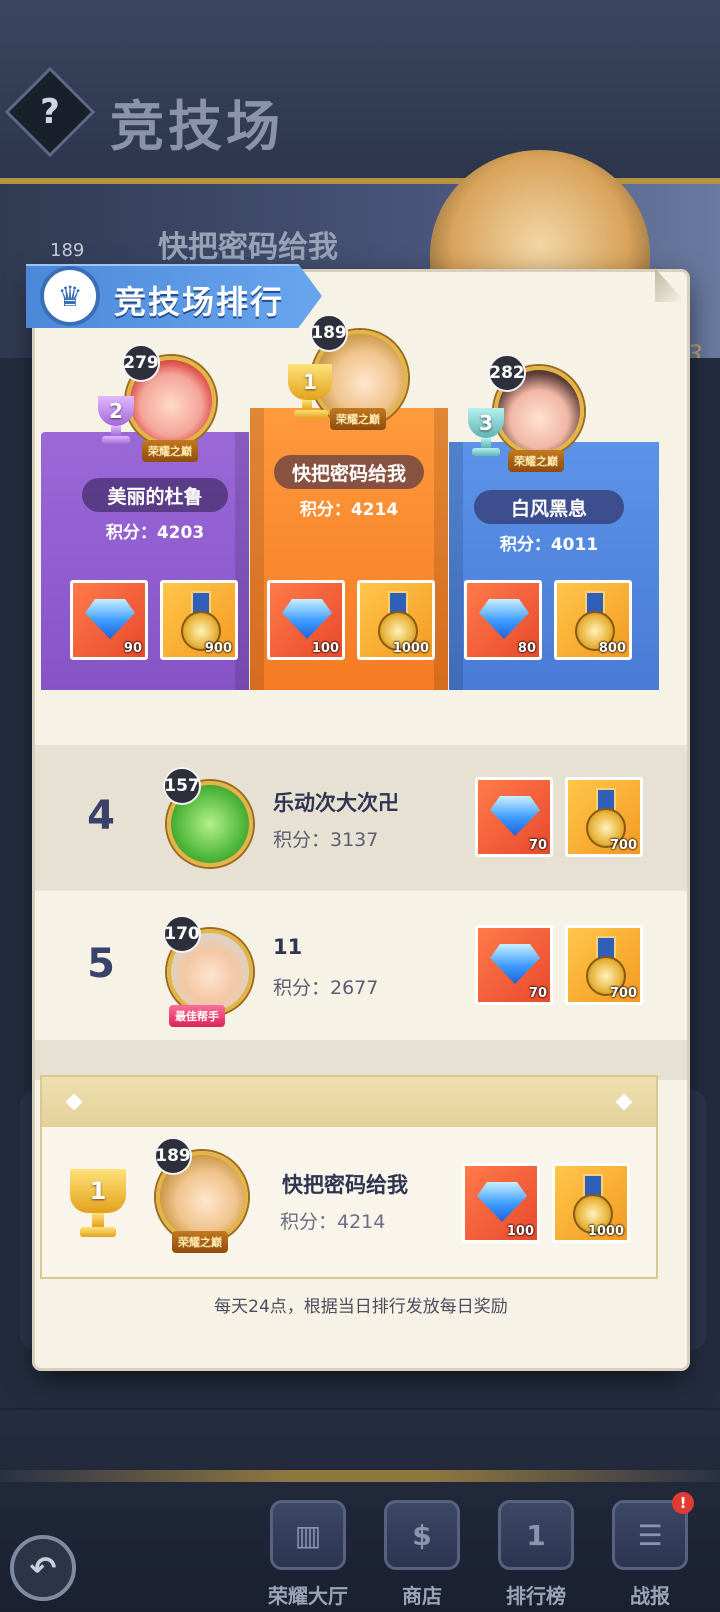 The width and height of the screenshot is (720, 1612). I want to click on my-rank-panel: 1 189 荣耀之巅 快把密码给我 积分：4214 100 1000, so click(349, 1177).